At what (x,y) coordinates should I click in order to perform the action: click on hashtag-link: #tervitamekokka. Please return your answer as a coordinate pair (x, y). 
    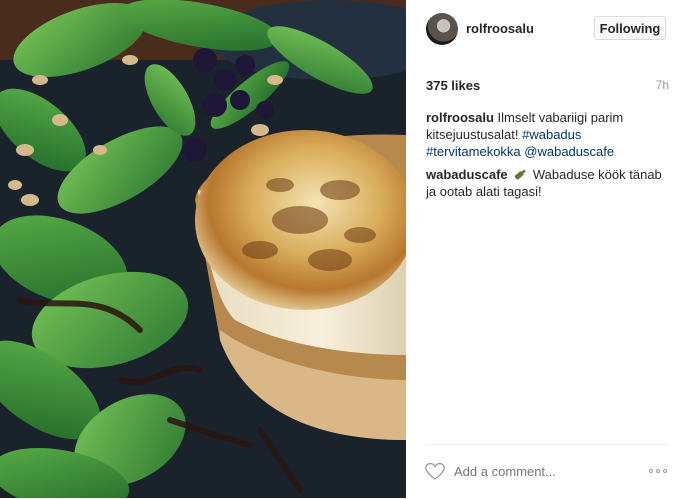
    Looking at the image, I should click on (473, 151).